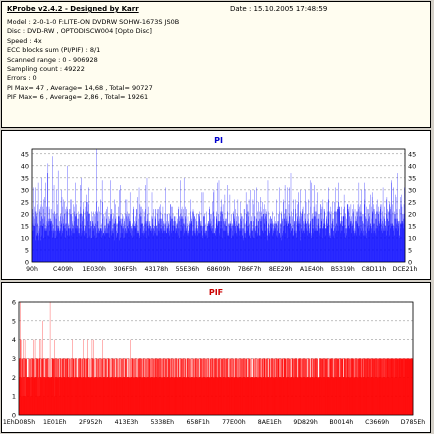 The width and height of the screenshot is (434, 434). I want to click on y-tick-label: 20, so click(25, 214).